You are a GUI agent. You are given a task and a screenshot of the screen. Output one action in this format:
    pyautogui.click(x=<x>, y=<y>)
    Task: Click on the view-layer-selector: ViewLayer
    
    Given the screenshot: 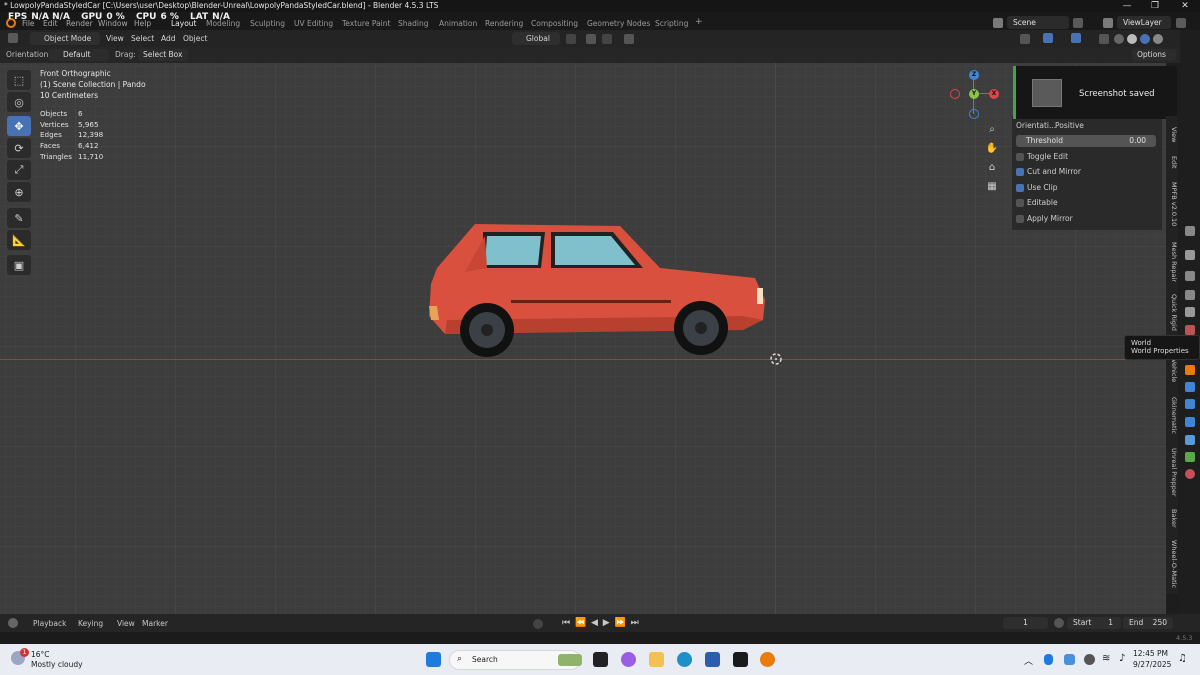 What is the action you would take?
    pyautogui.click(x=1144, y=22)
    